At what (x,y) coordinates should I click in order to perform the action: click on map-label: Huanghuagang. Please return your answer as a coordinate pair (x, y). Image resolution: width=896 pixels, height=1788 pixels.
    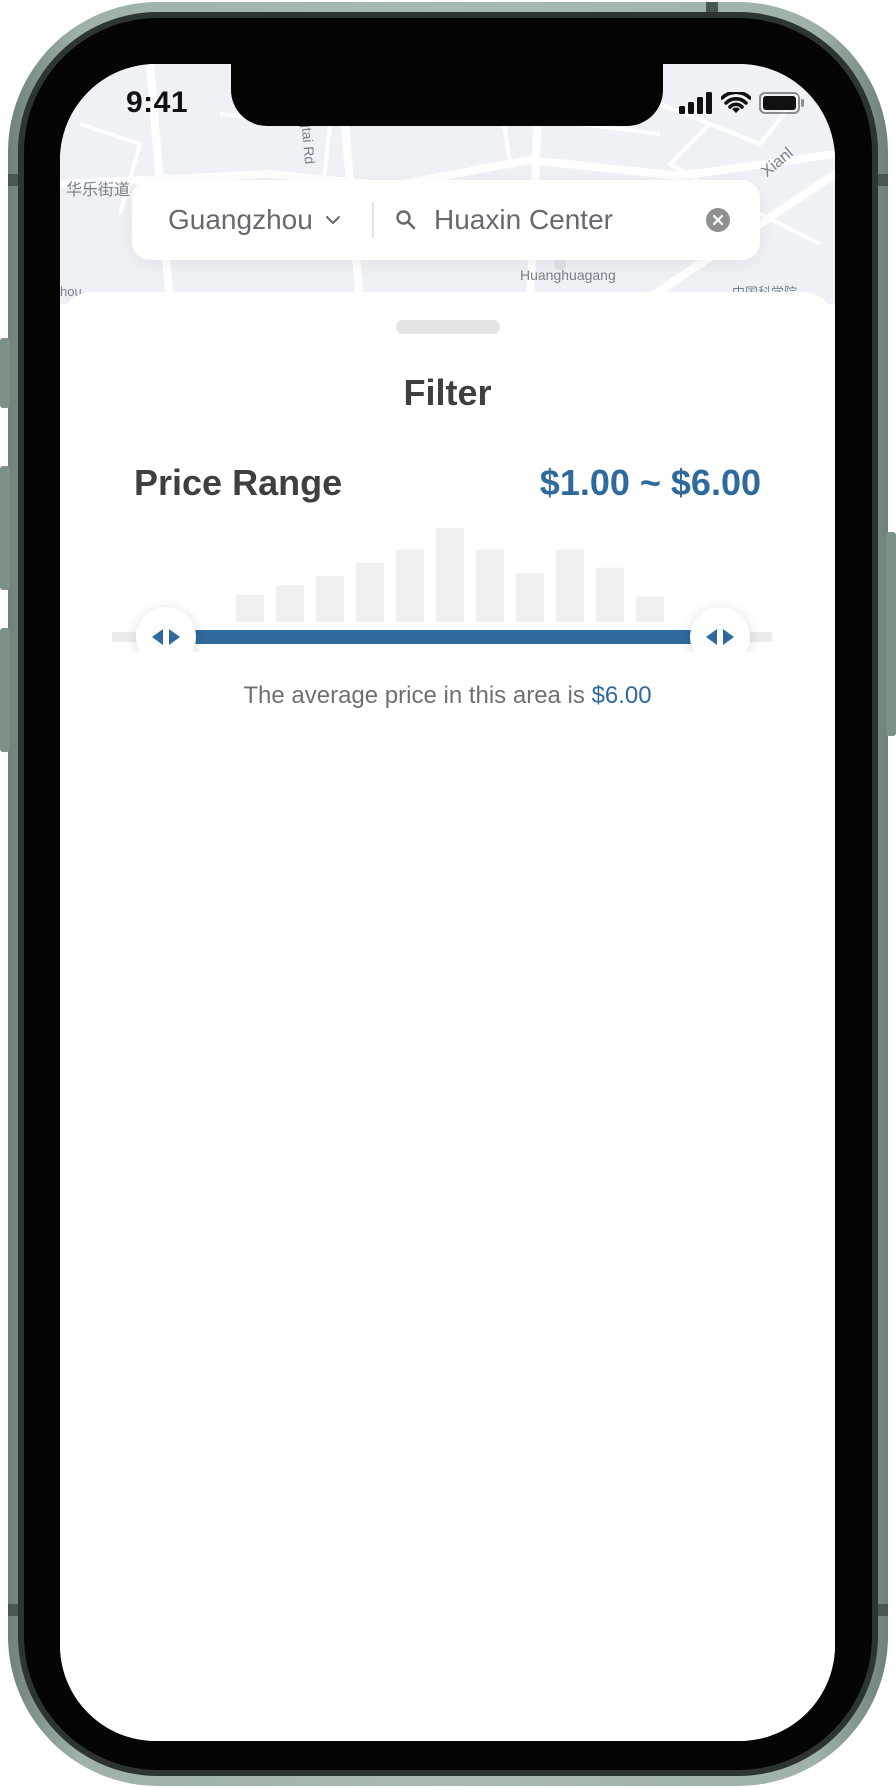
    Looking at the image, I should click on (568, 275).